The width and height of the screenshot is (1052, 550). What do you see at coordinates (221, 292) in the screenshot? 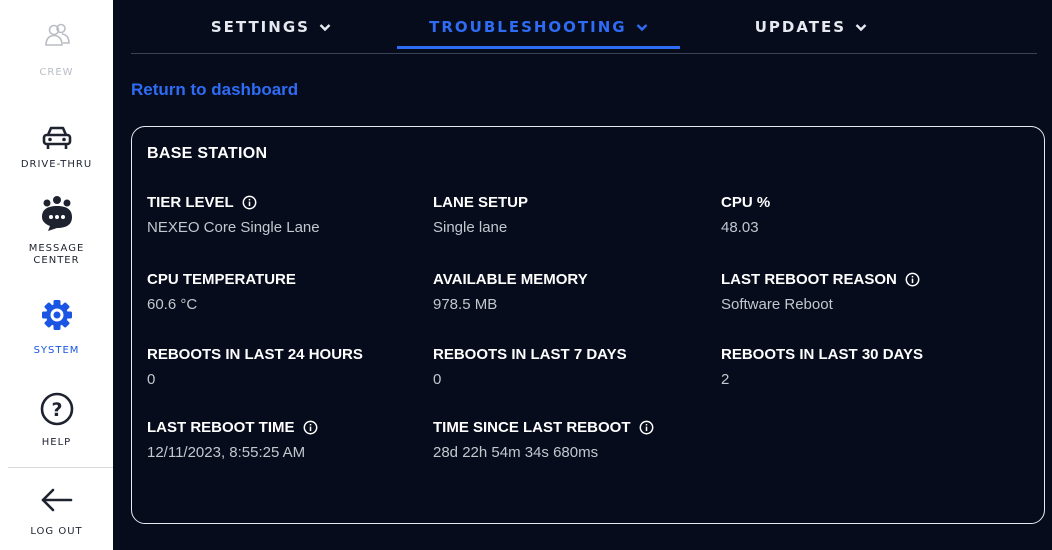
I see `metric-cpu-temperature: CPU TEMPERATURE 60.6 °C` at bounding box center [221, 292].